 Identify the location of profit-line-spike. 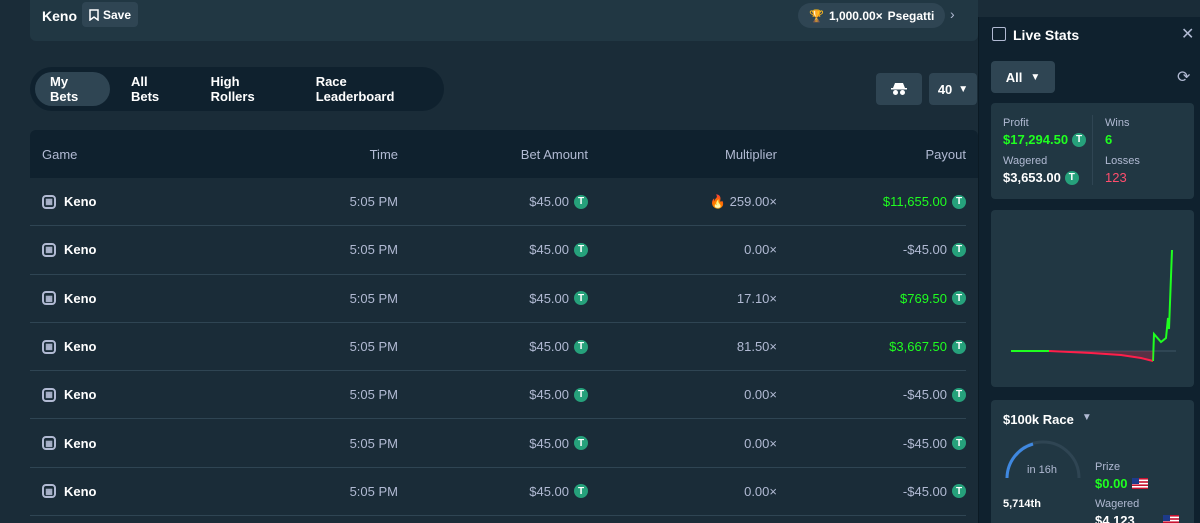
(1162, 305).